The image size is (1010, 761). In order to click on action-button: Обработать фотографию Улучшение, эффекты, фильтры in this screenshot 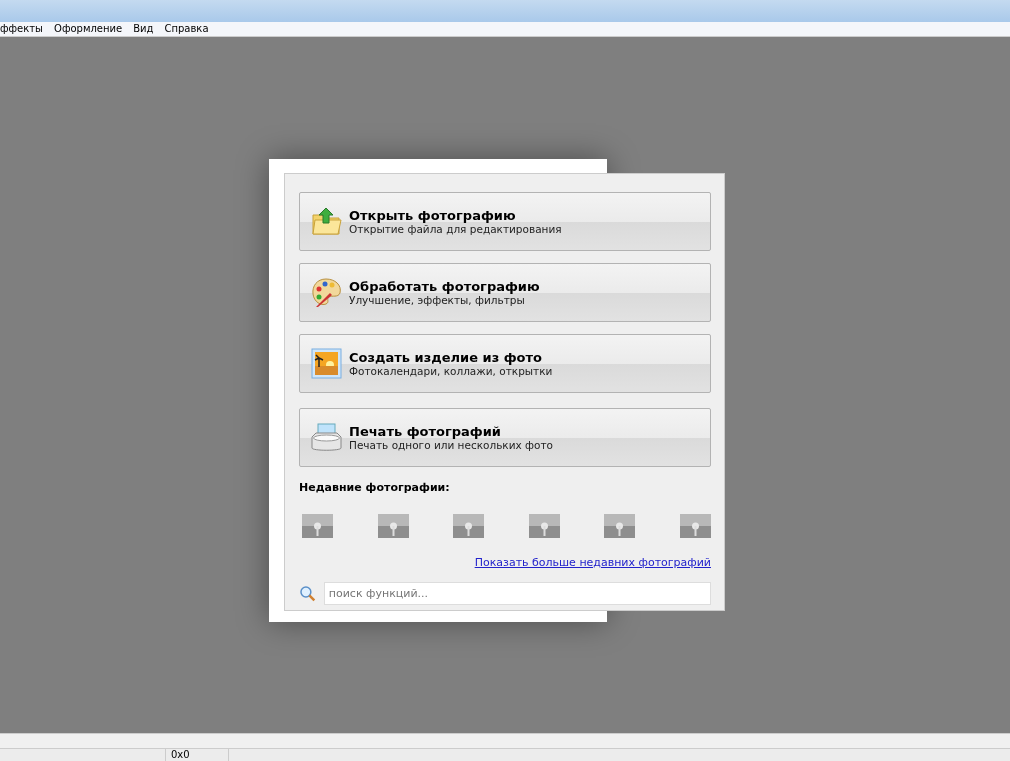, I will do `click(505, 292)`.